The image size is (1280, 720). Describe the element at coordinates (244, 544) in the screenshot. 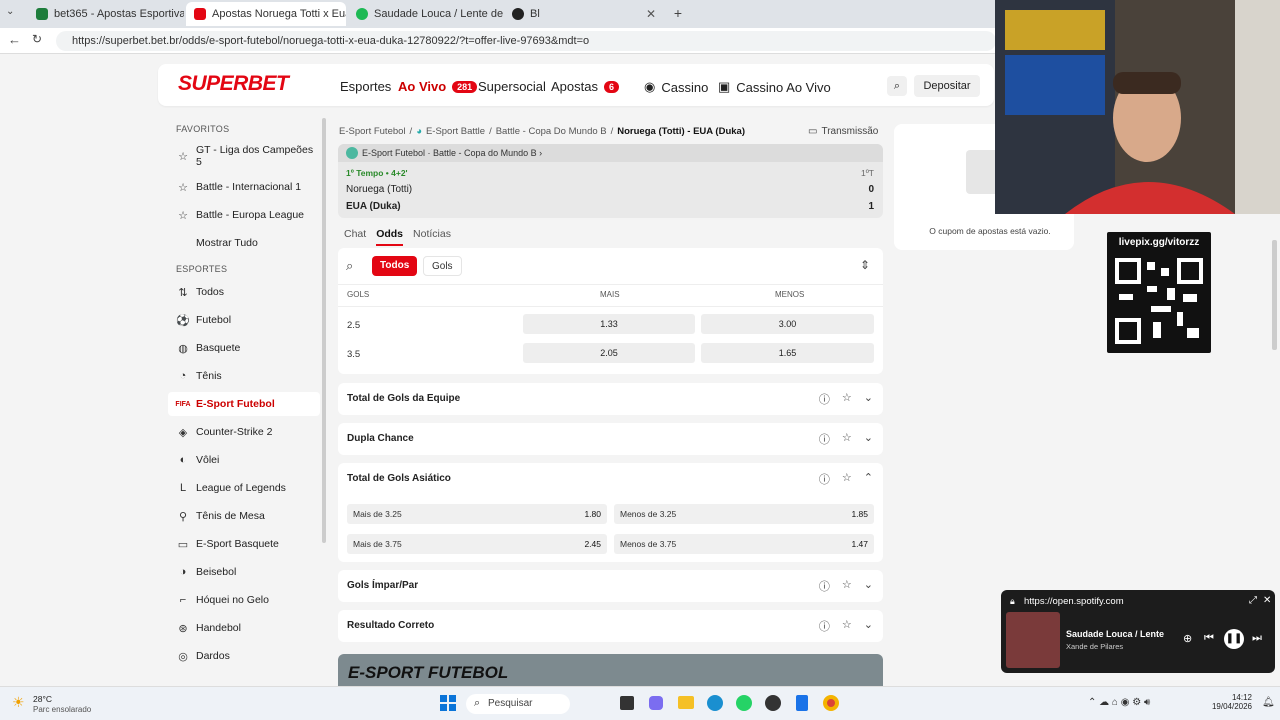

I see `sport-item-esport-basquete: ▭ E-Sport Basquete` at that location.